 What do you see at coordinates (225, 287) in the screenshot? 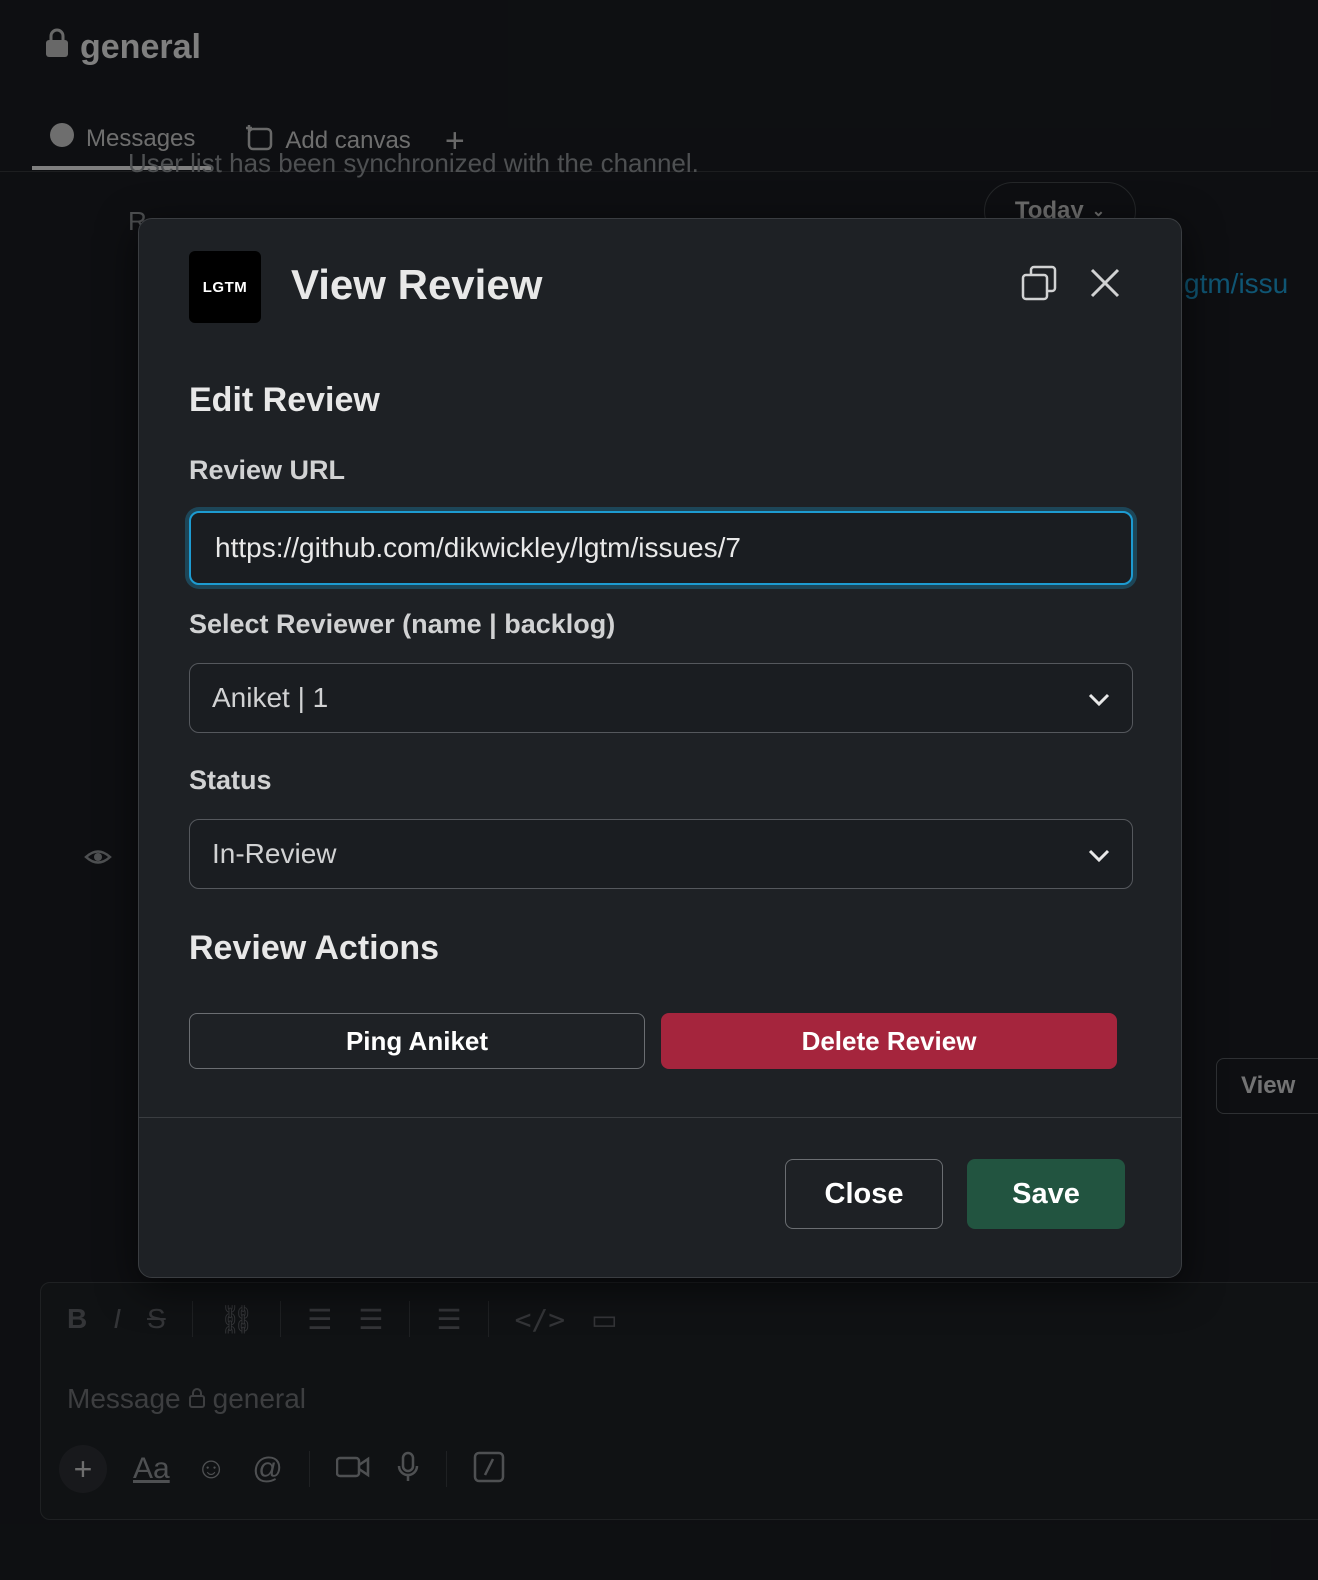
I see `app-logo: LGTM` at bounding box center [225, 287].